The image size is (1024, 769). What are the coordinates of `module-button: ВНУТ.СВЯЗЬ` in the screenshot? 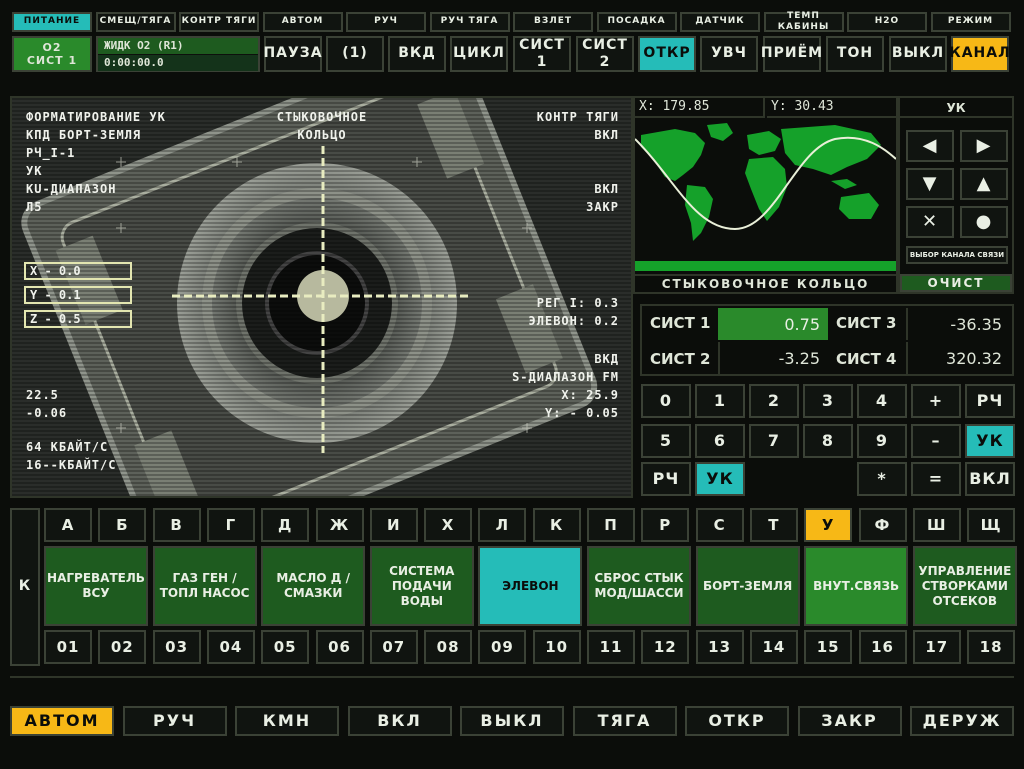 It's located at (856, 586).